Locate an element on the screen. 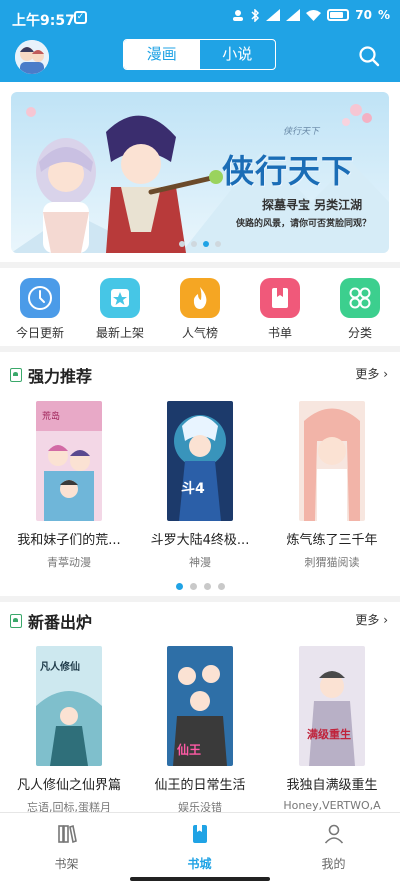 The width and height of the screenshot is (400, 888). status-bar: 上午9:57 ✓ 70% is located at coordinates (200, 18).